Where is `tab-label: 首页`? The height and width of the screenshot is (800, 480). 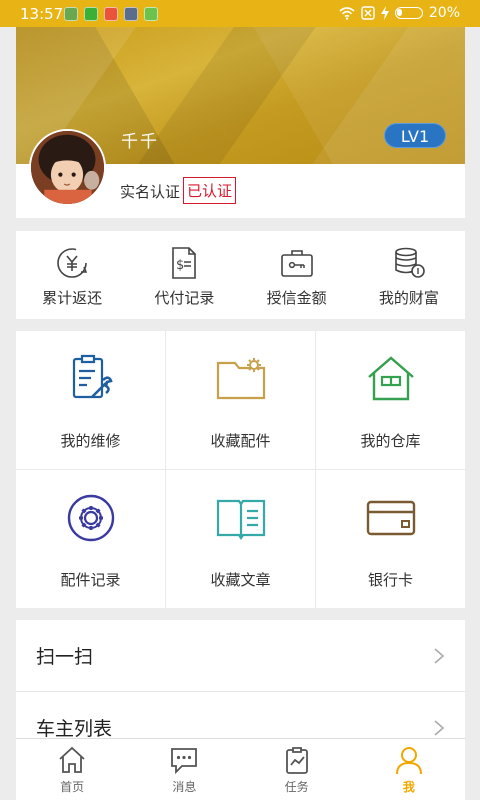
tab-label: 首页 is located at coordinates (72, 787).